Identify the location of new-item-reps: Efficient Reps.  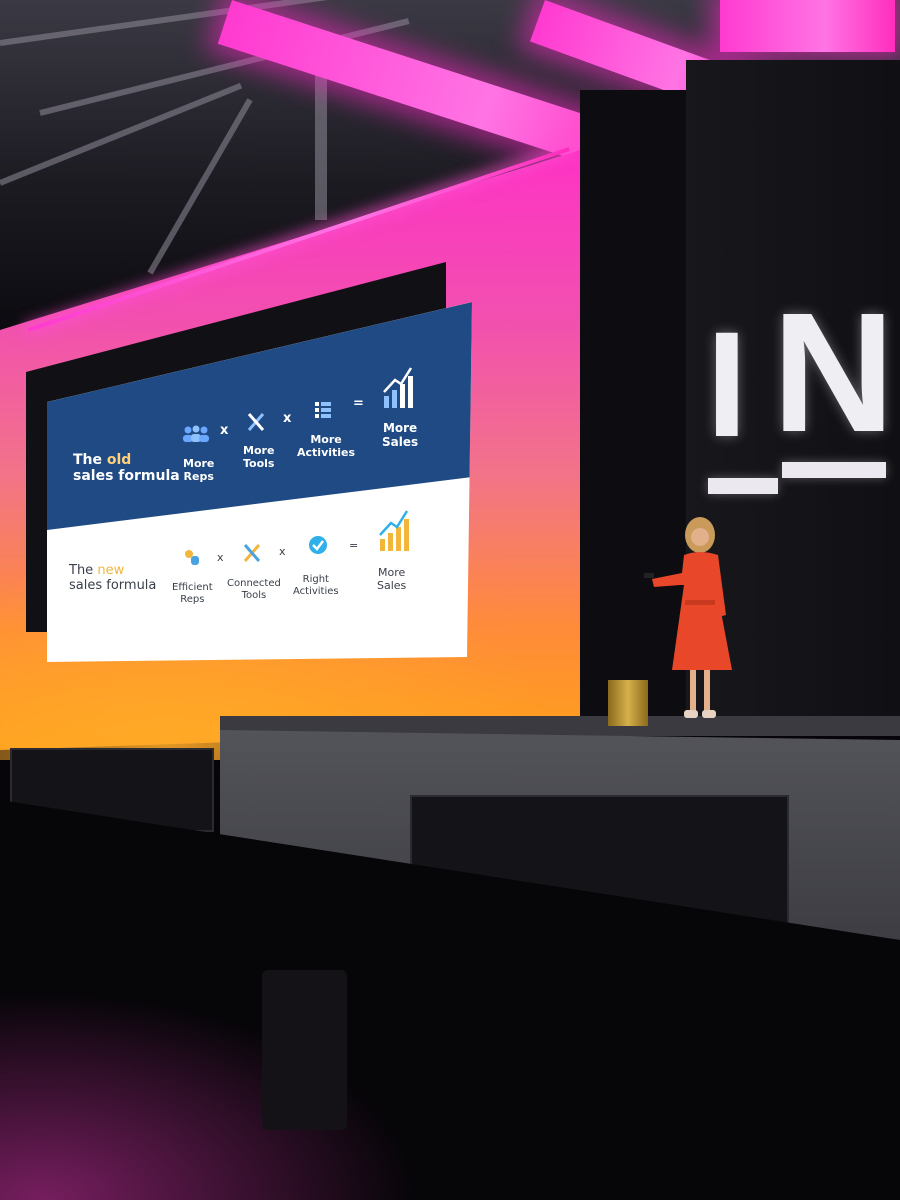
(192, 593).